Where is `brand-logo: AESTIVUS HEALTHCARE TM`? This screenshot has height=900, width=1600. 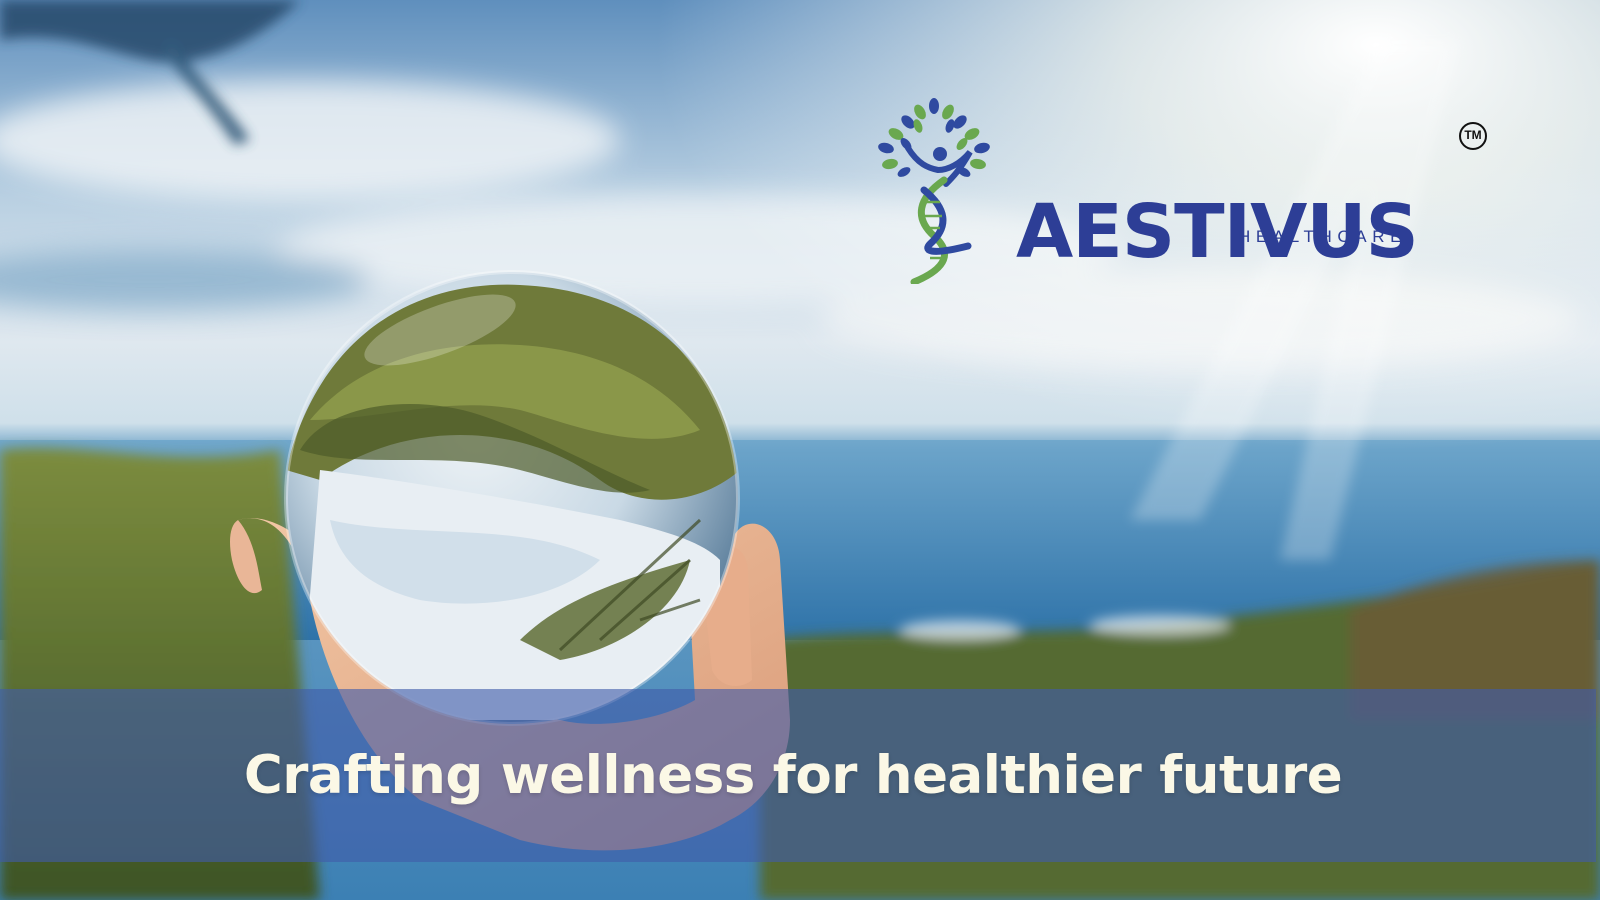
brand-logo: AESTIVUS HEALTHCARE TM is located at coordinates (1183, 193).